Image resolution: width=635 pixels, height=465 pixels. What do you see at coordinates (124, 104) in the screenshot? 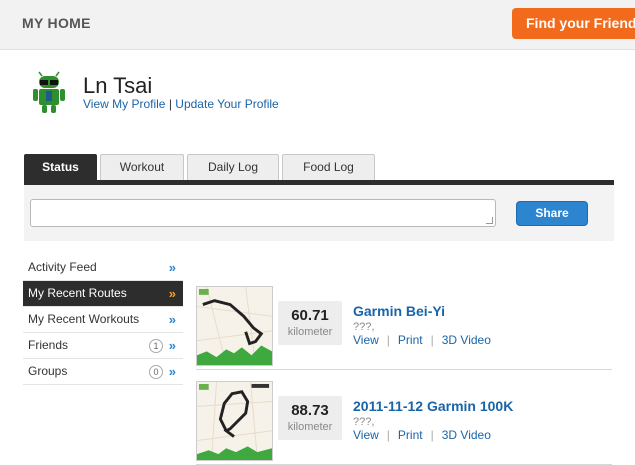
I see `view-profile-link: View My Profile` at bounding box center [124, 104].